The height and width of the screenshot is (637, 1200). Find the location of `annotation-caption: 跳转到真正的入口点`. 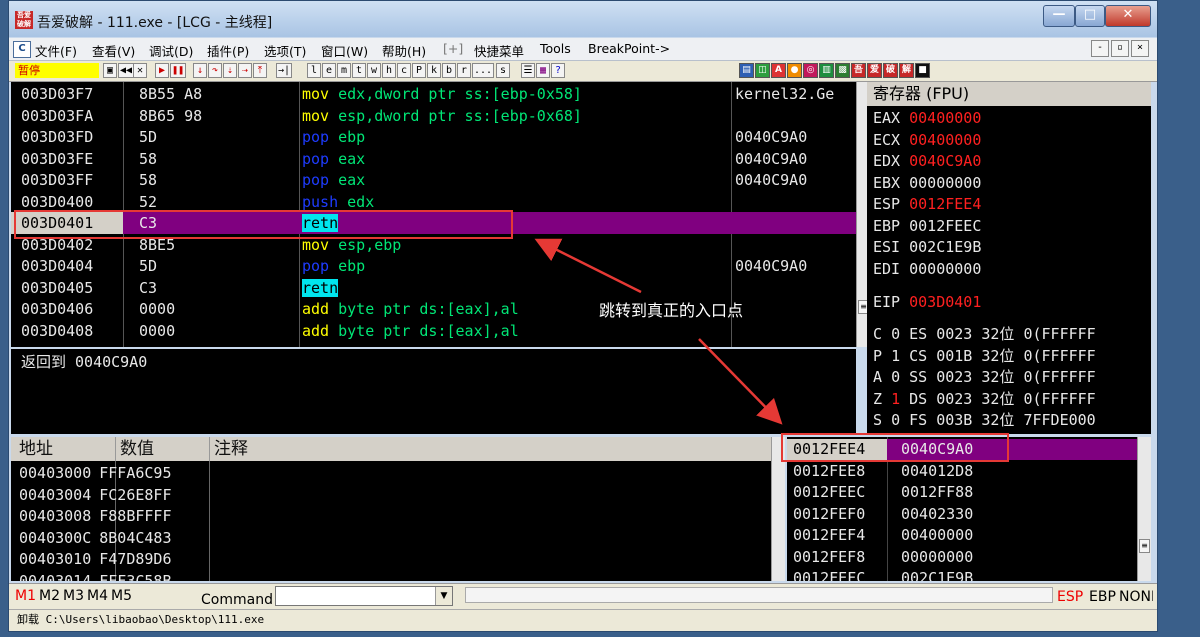

annotation-caption: 跳转到真正的入口点 is located at coordinates (671, 310).